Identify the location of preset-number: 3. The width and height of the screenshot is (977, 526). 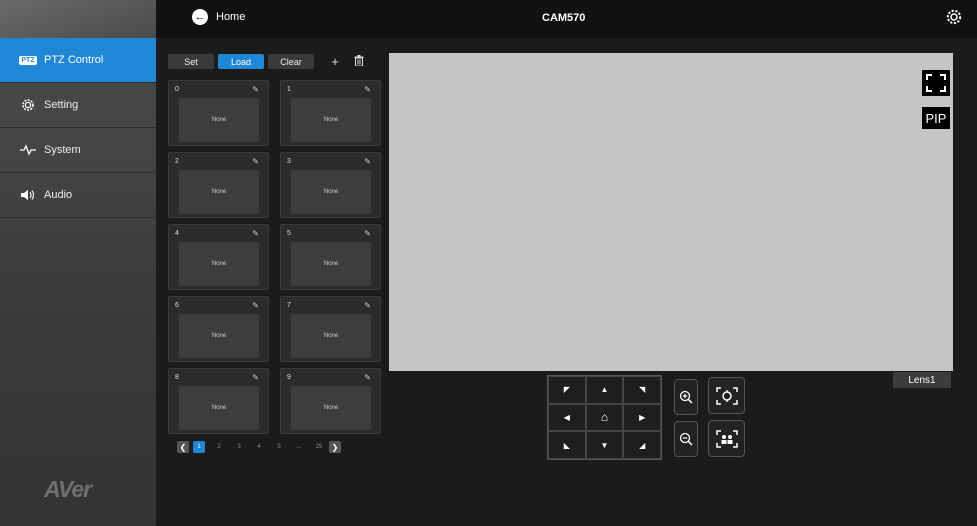
(289, 161).